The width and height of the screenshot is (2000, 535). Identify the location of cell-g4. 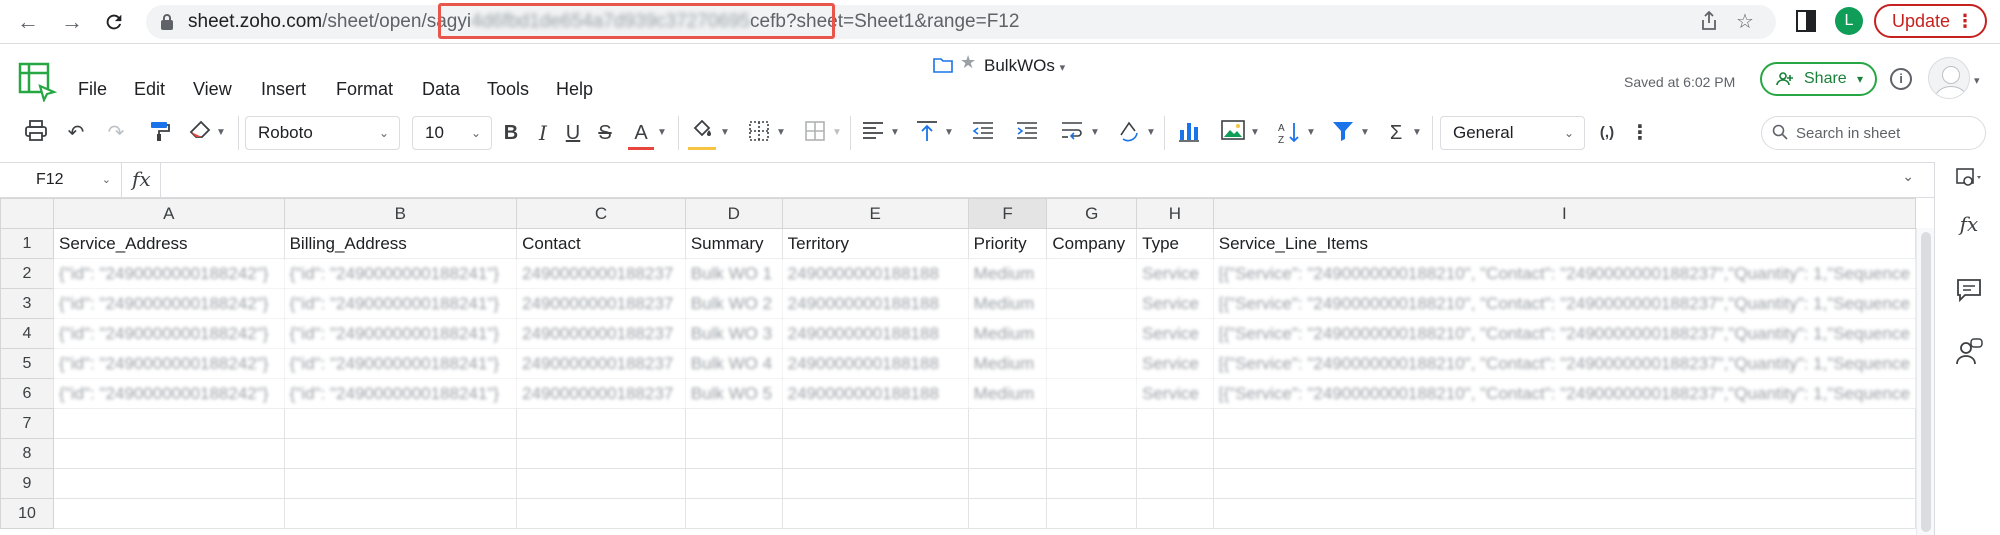
(1092, 333).